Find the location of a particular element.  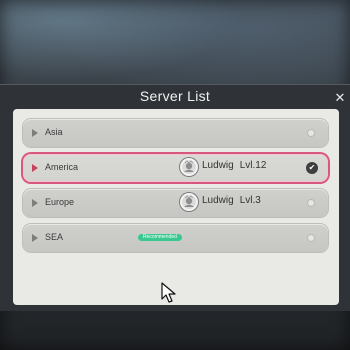

server-name: America is located at coordinates (62, 167).